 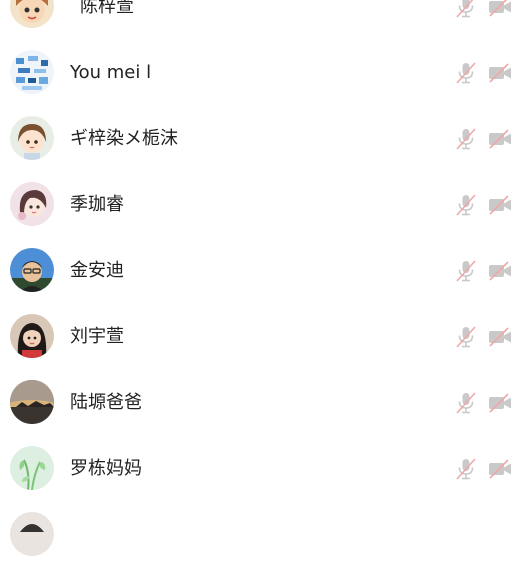 I want to click on participant-row: 金安迪, so click(x=260, y=271).